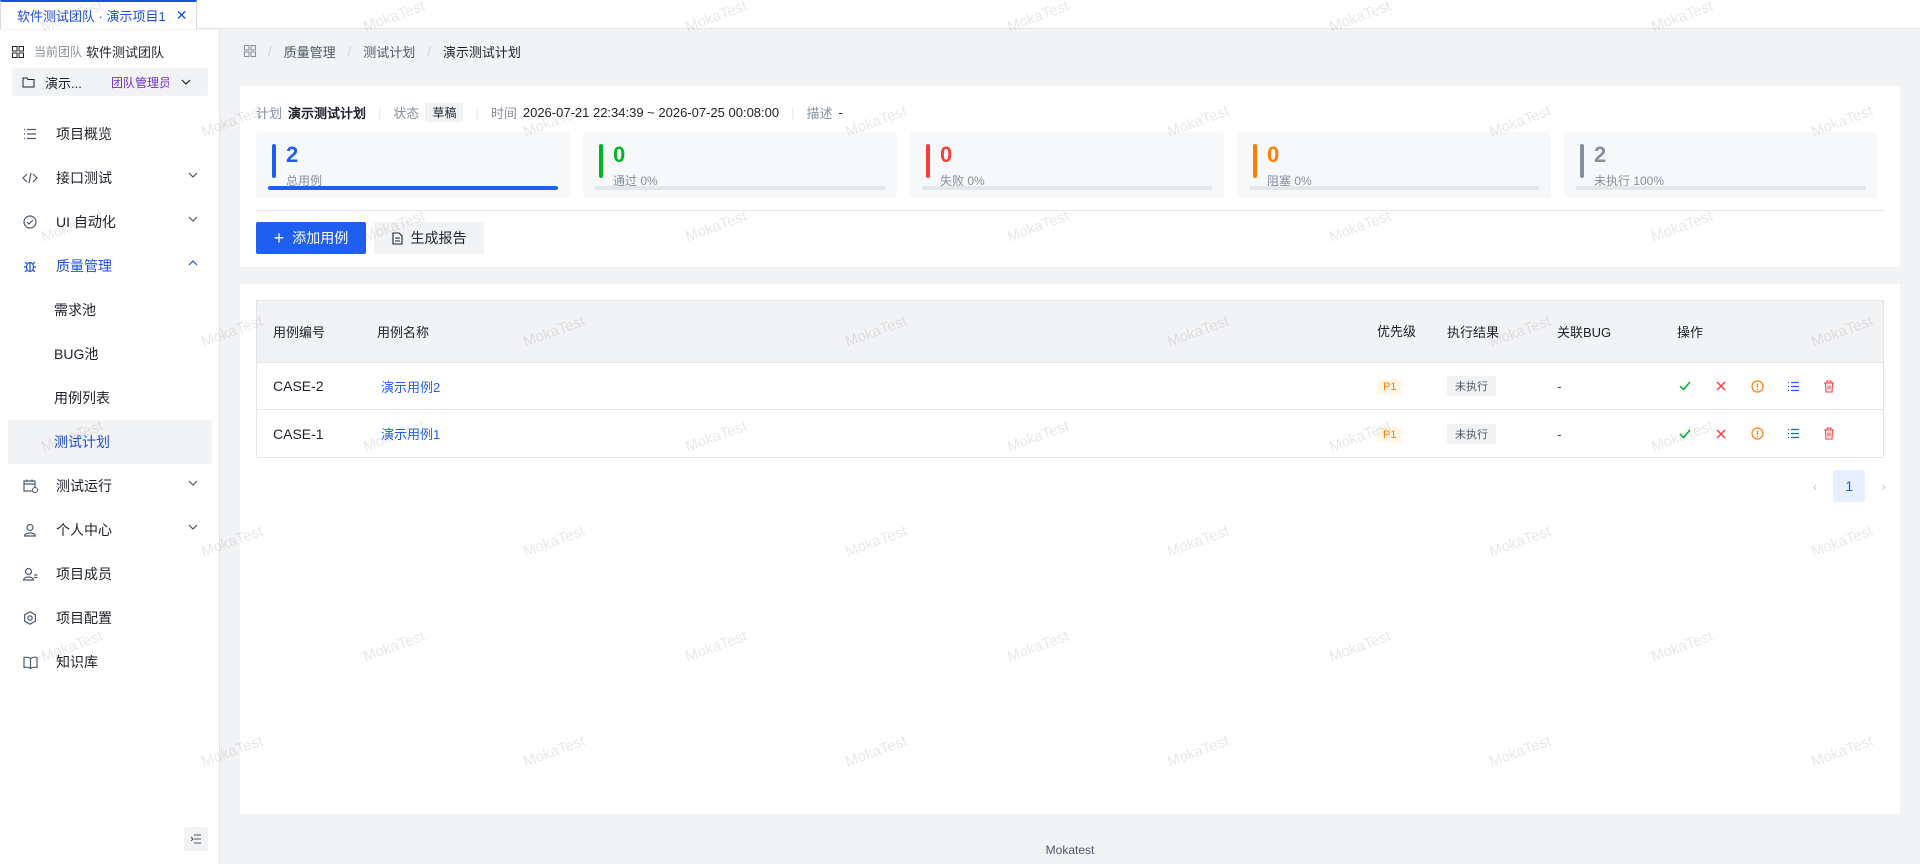 Image resolution: width=1920 pixels, height=864 pixels. I want to click on case-id: CASE-1, so click(298, 433).